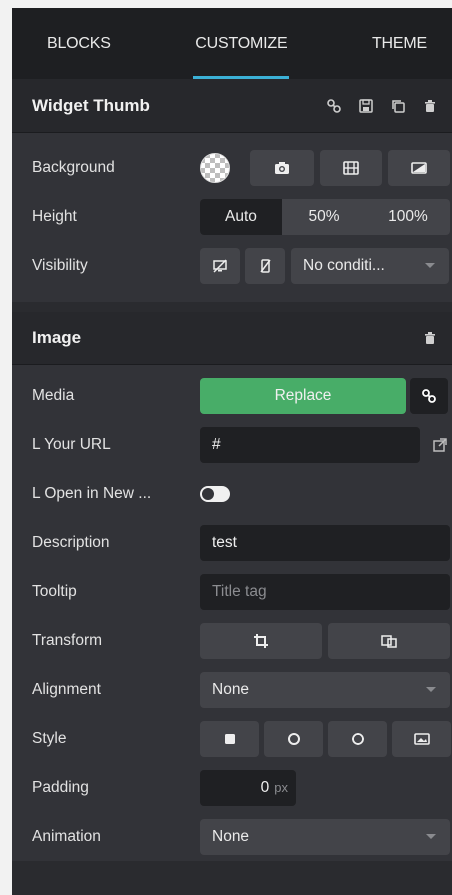 This screenshot has height=895, width=452. I want to click on camera-icon, so click(282, 167).